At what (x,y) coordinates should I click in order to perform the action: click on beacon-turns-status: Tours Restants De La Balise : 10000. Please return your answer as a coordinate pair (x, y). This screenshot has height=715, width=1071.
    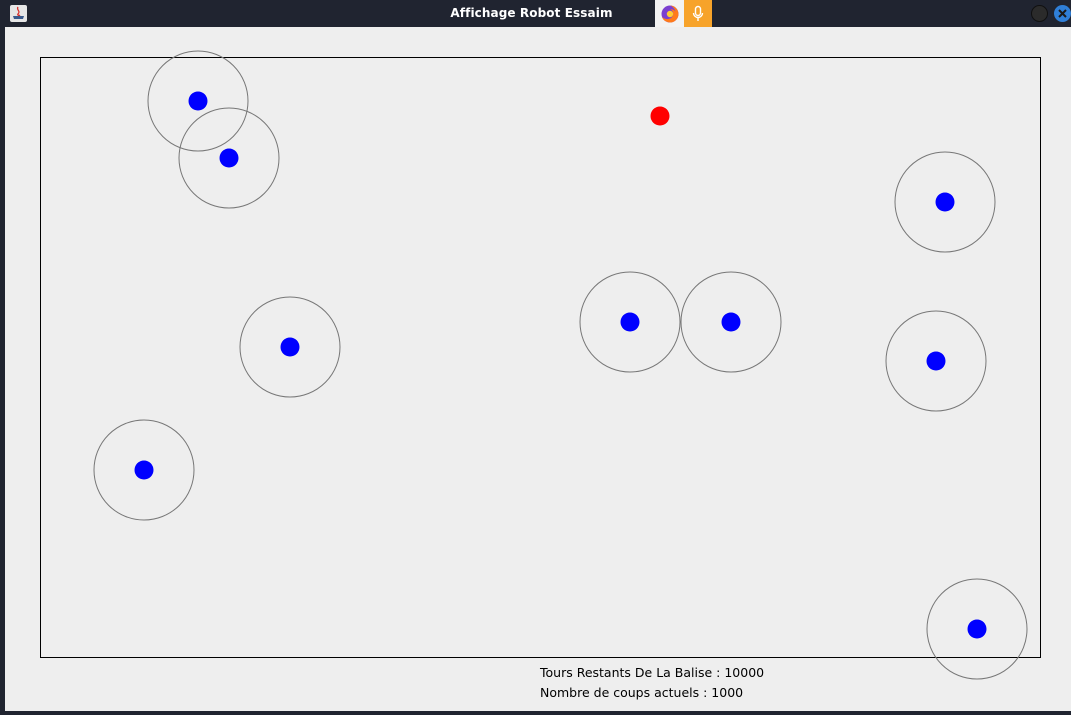
    Looking at the image, I should click on (652, 672).